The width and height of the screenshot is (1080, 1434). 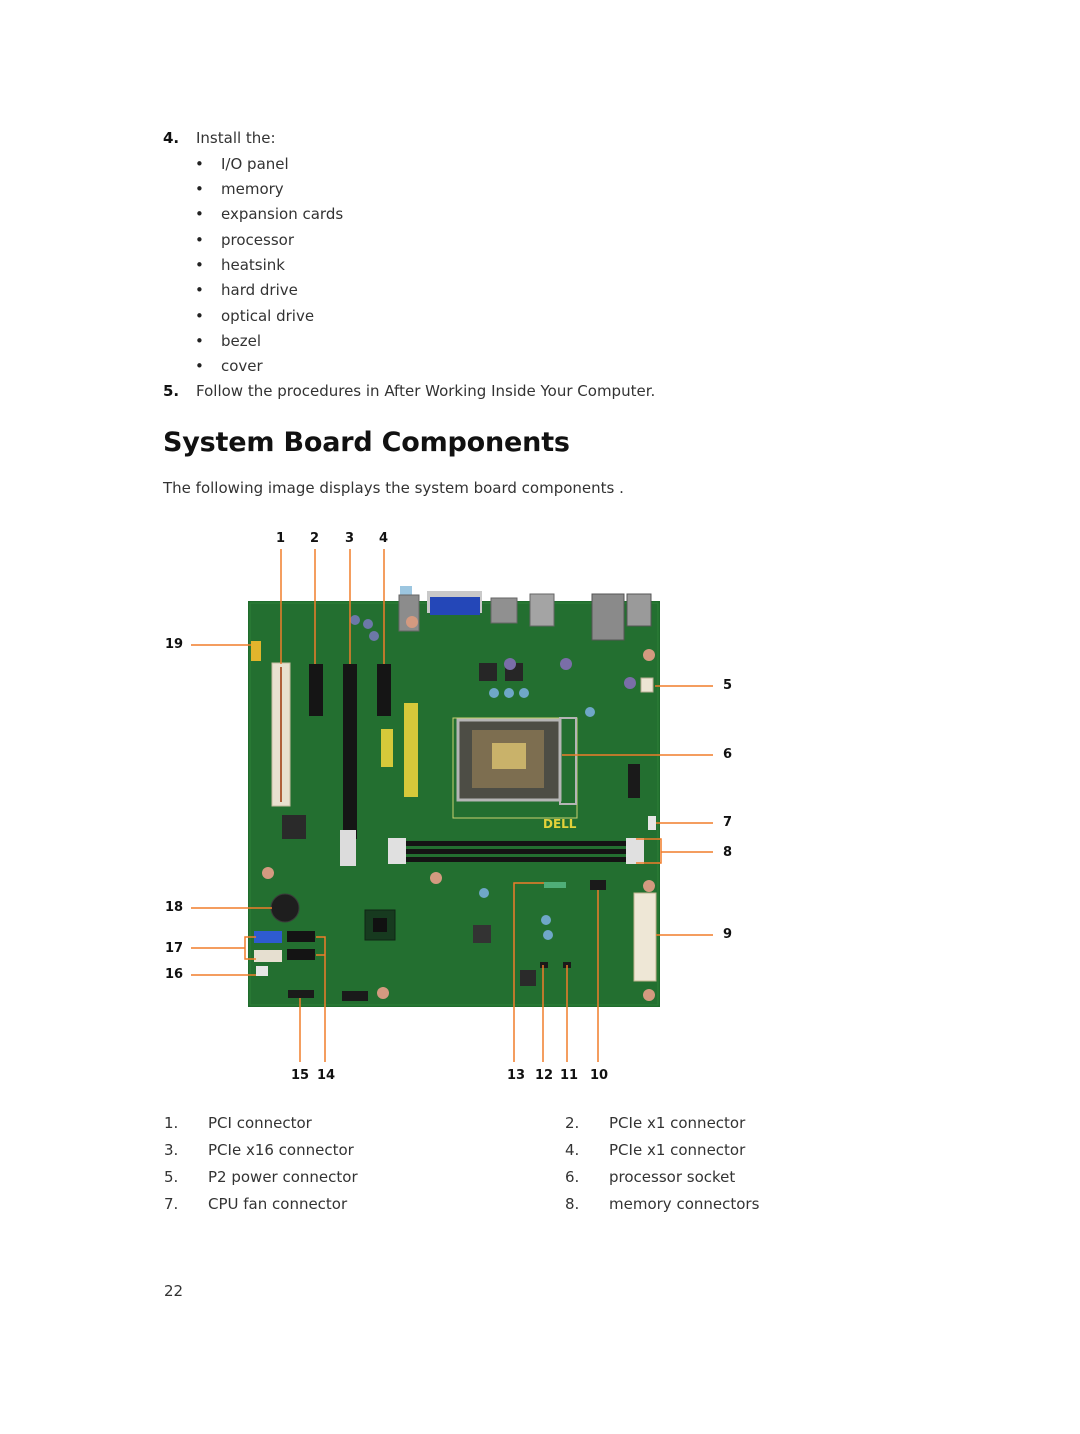 I want to click on callout-12: 12, so click(x=544, y=1075).